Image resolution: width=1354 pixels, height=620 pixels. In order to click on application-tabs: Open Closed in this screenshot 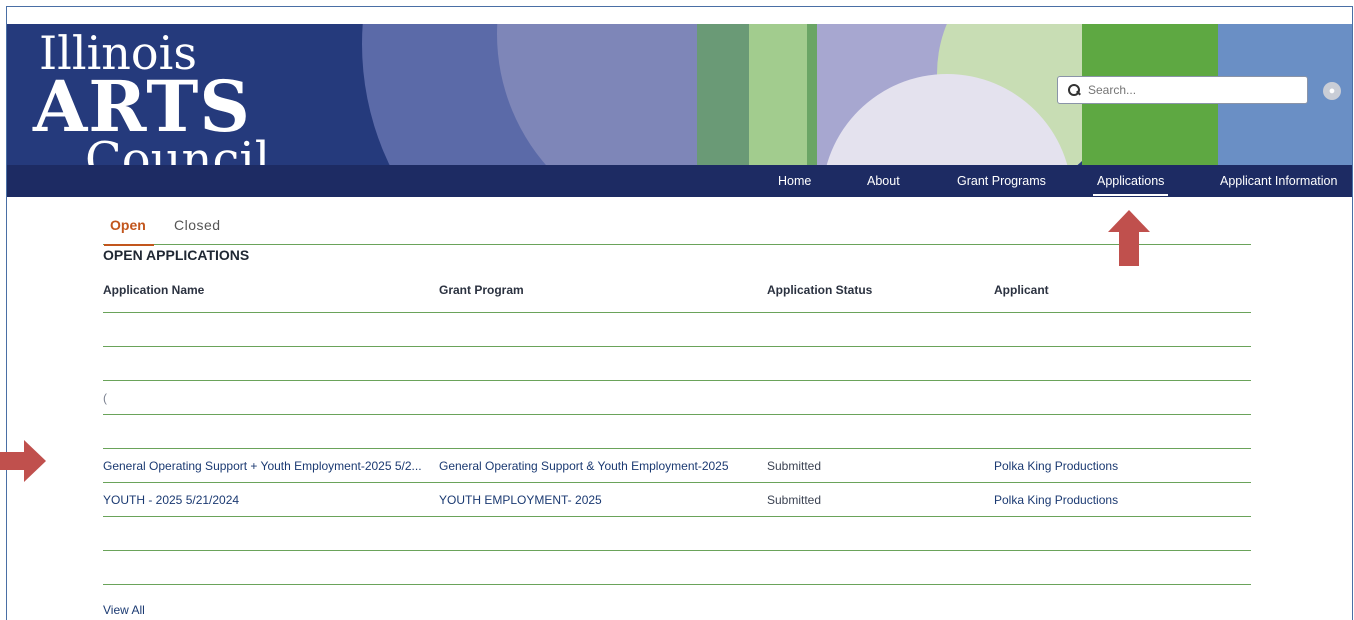, I will do `click(677, 230)`.